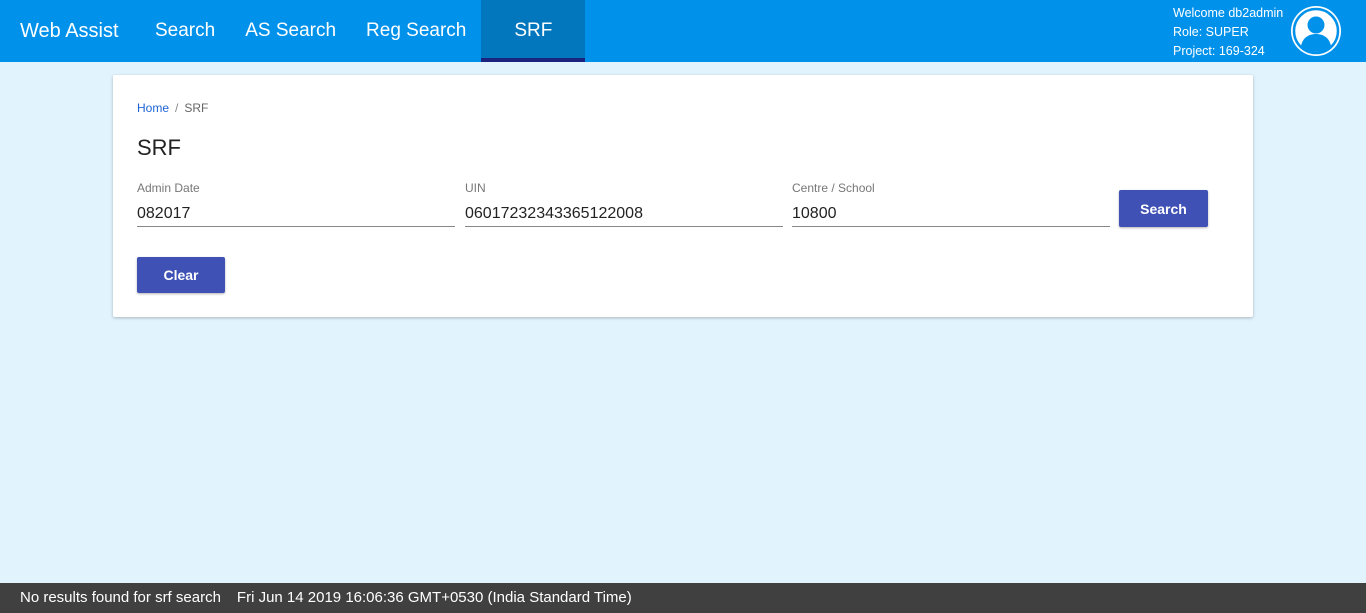 This screenshot has height=613, width=1366. Describe the element at coordinates (624, 212) in the screenshot. I see `uin-input` at that location.